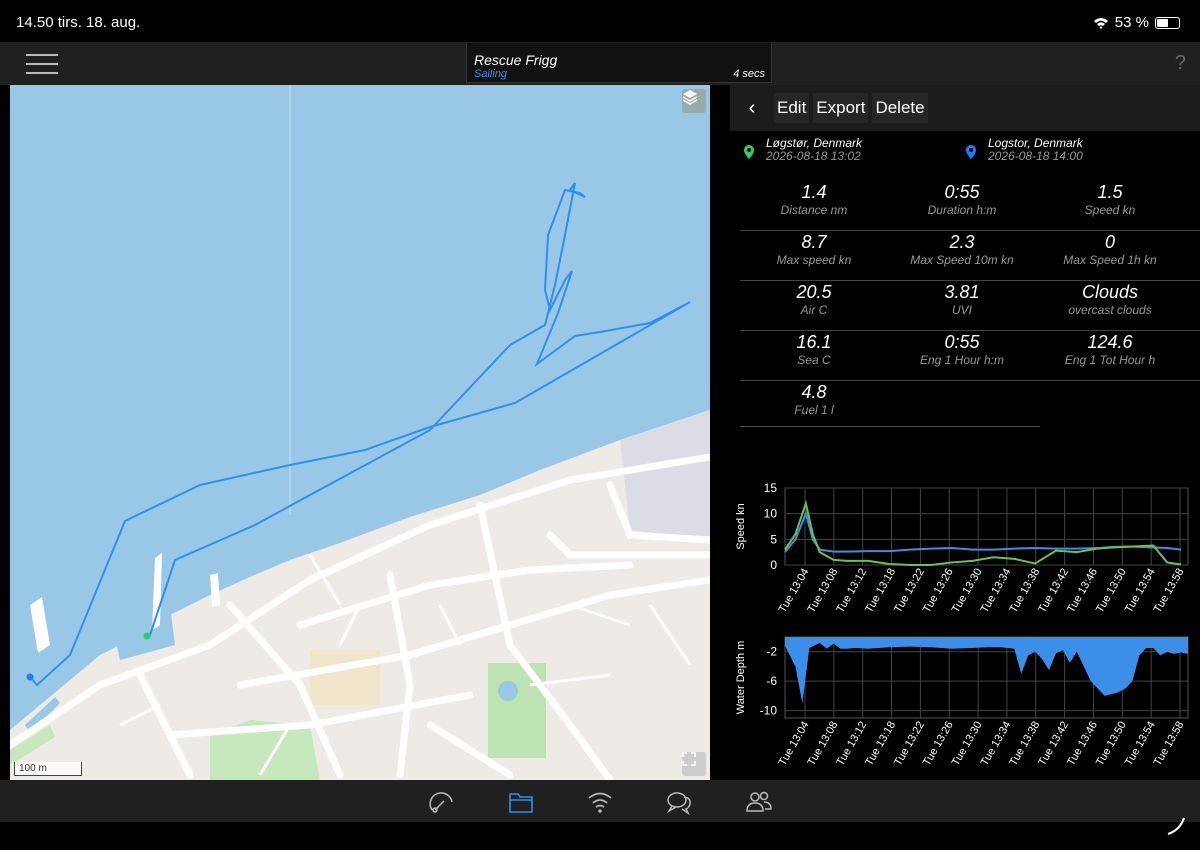  Describe the element at coordinates (741, 678) in the screenshot. I see `y-axis-label: Water Depth m` at that location.